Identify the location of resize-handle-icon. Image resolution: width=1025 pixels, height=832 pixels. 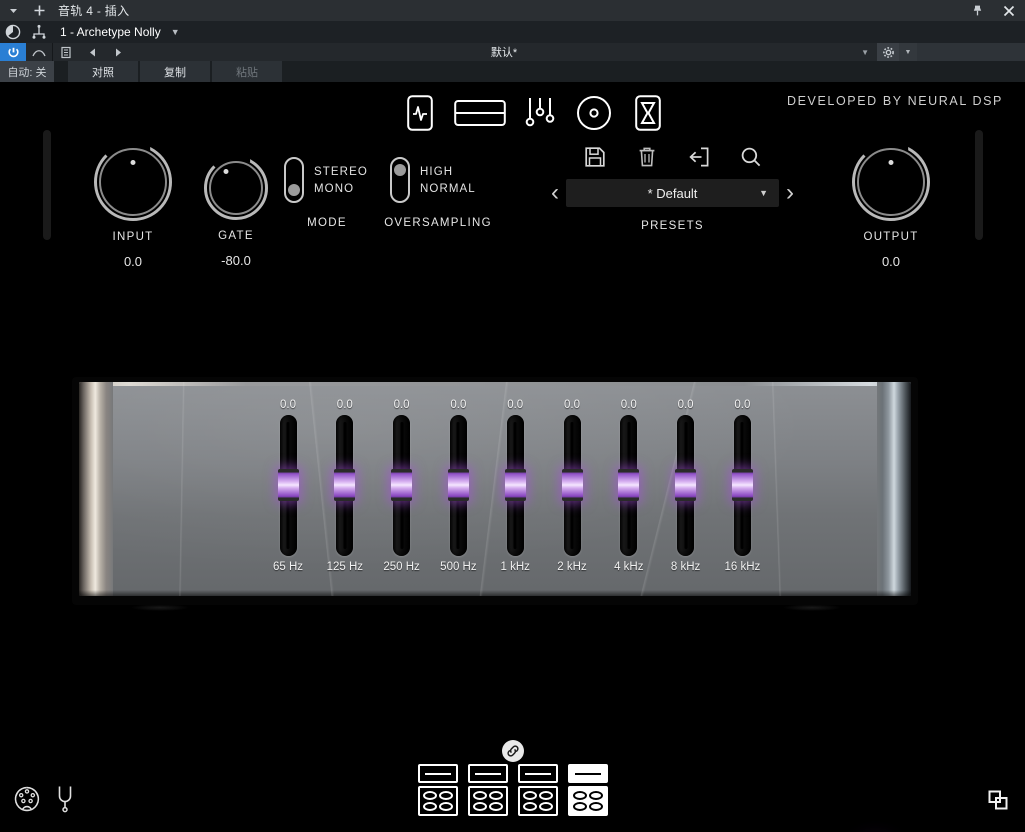
(998, 802).